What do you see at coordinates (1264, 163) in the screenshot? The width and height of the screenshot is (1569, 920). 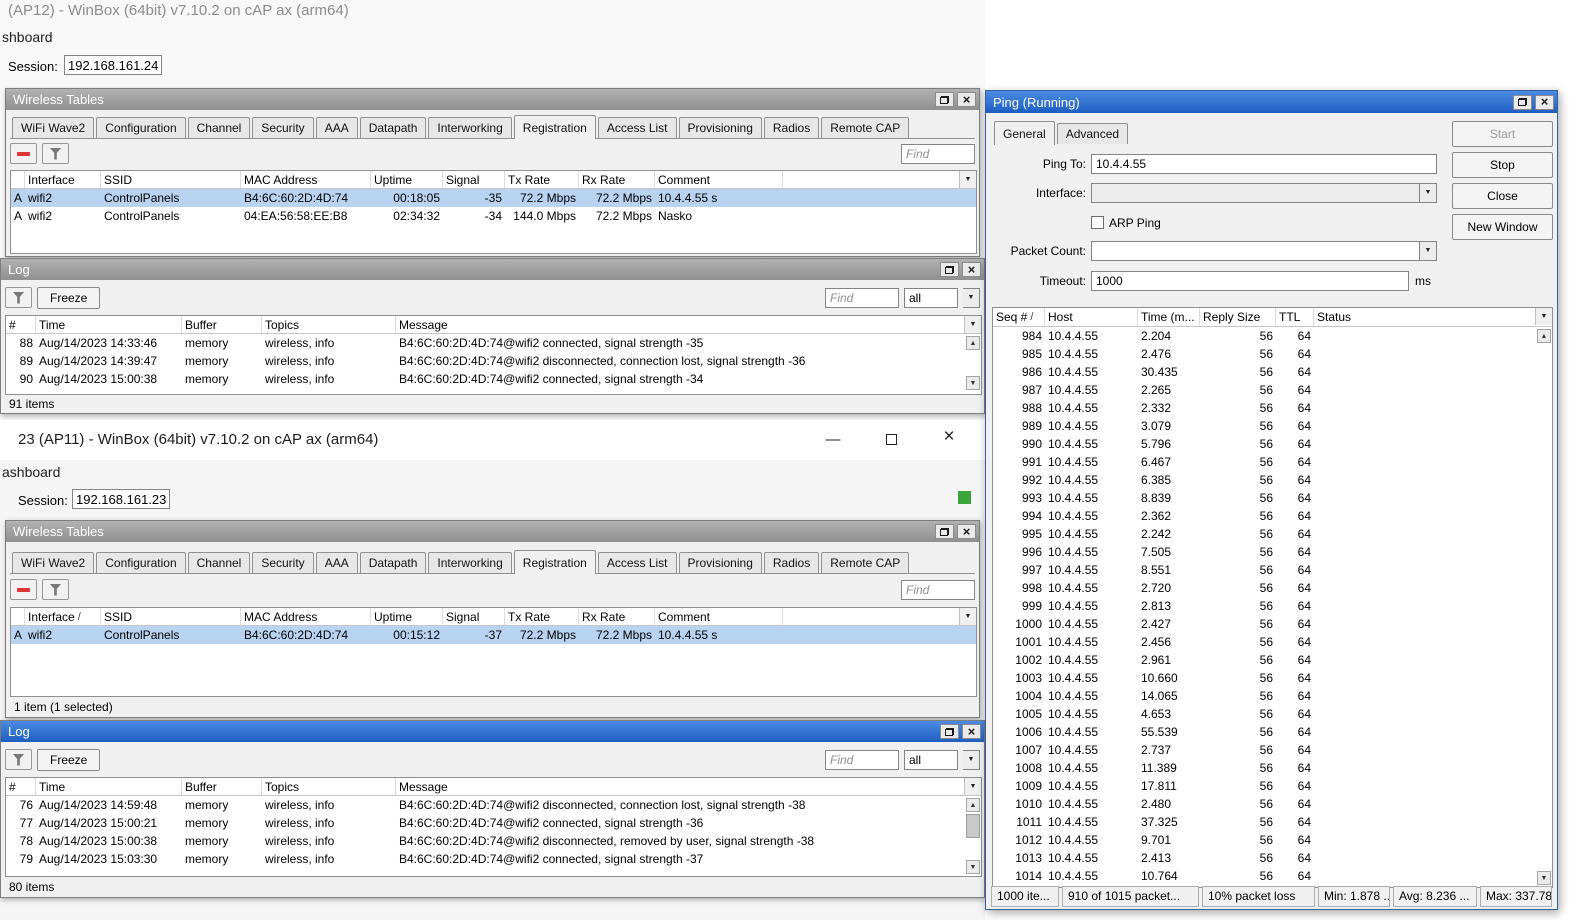 I see `ping-to-input` at bounding box center [1264, 163].